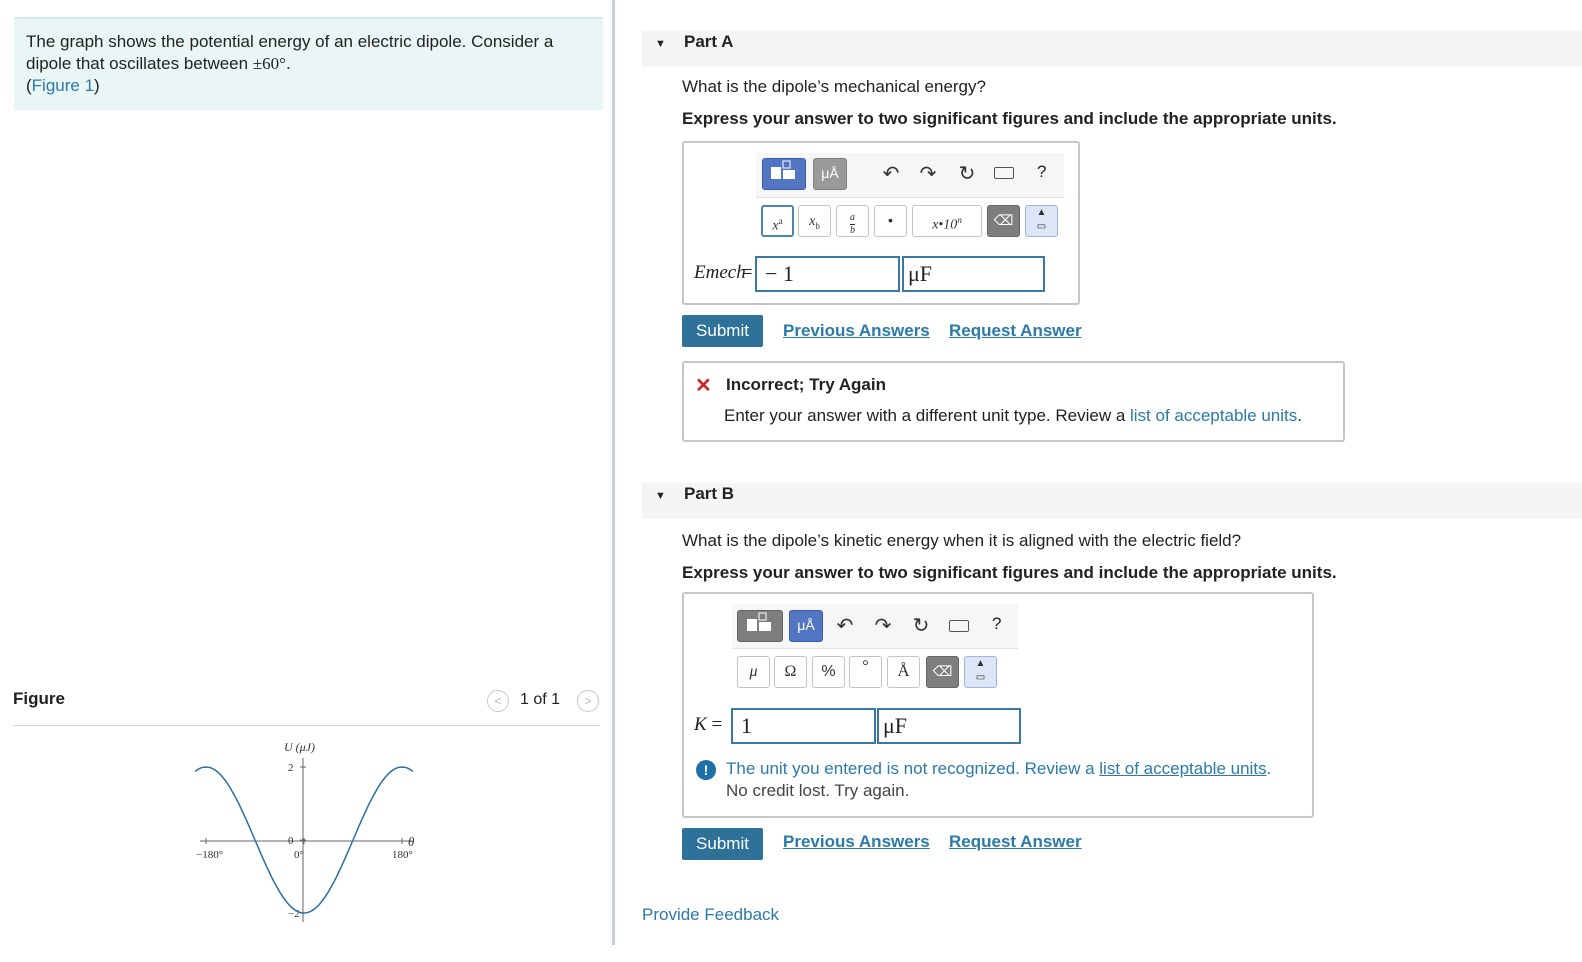 The height and width of the screenshot is (962, 1582). I want to click on mu-button: μ, so click(753, 672).